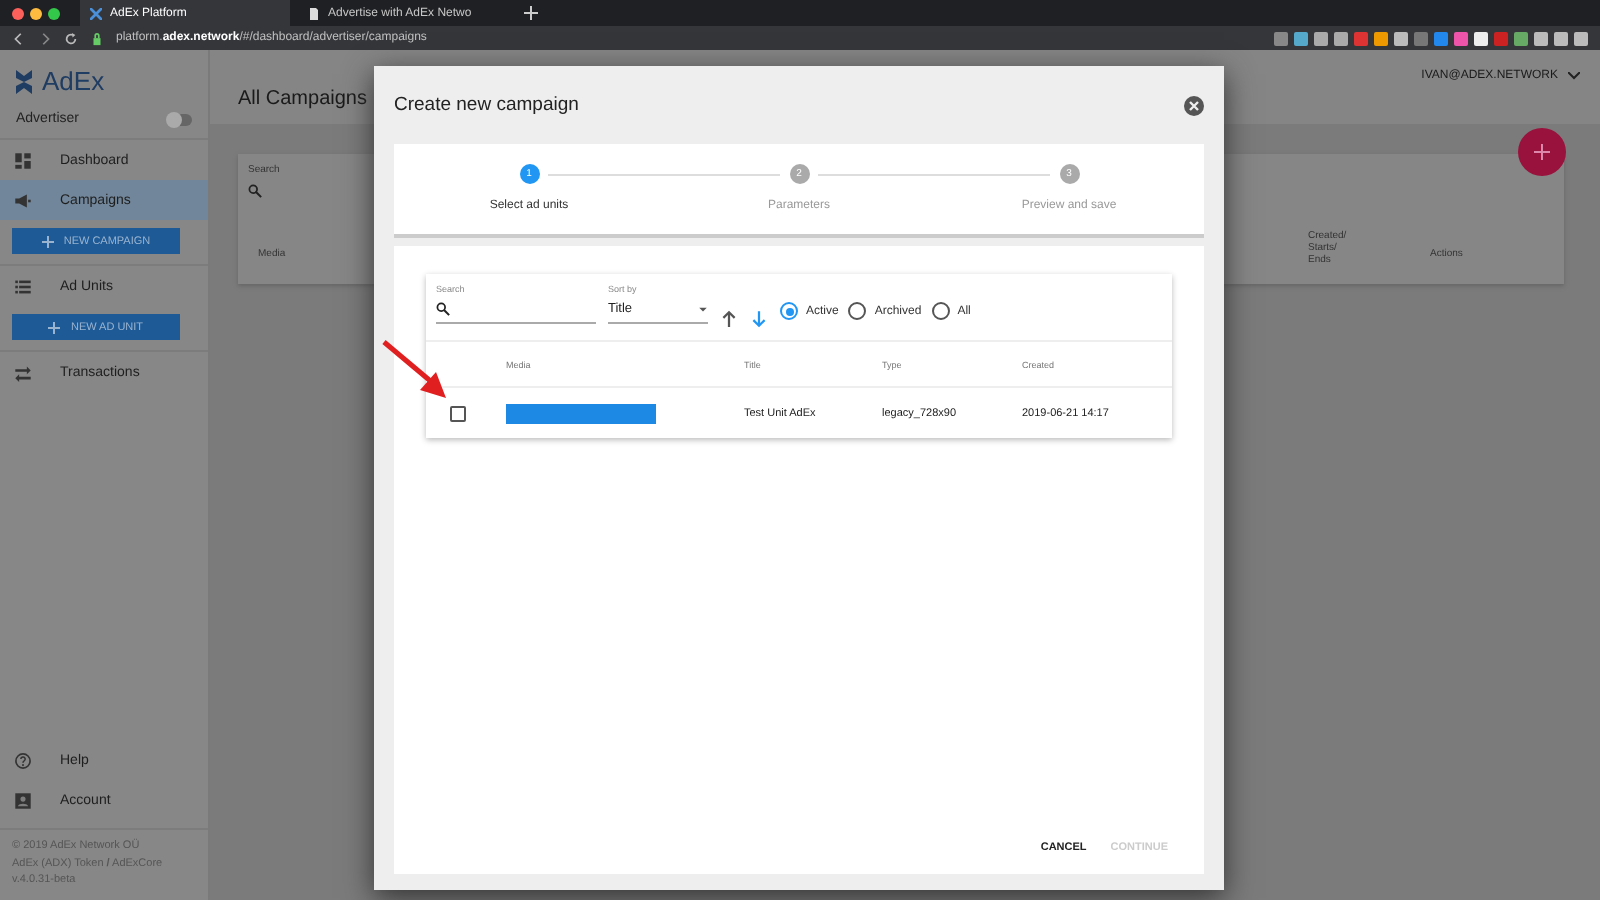 This screenshot has height=900, width=1600. What do you see at coordinates (96, 13) in the screenshot?
I see `x-logo-icon` at bounding box center [96, 13].